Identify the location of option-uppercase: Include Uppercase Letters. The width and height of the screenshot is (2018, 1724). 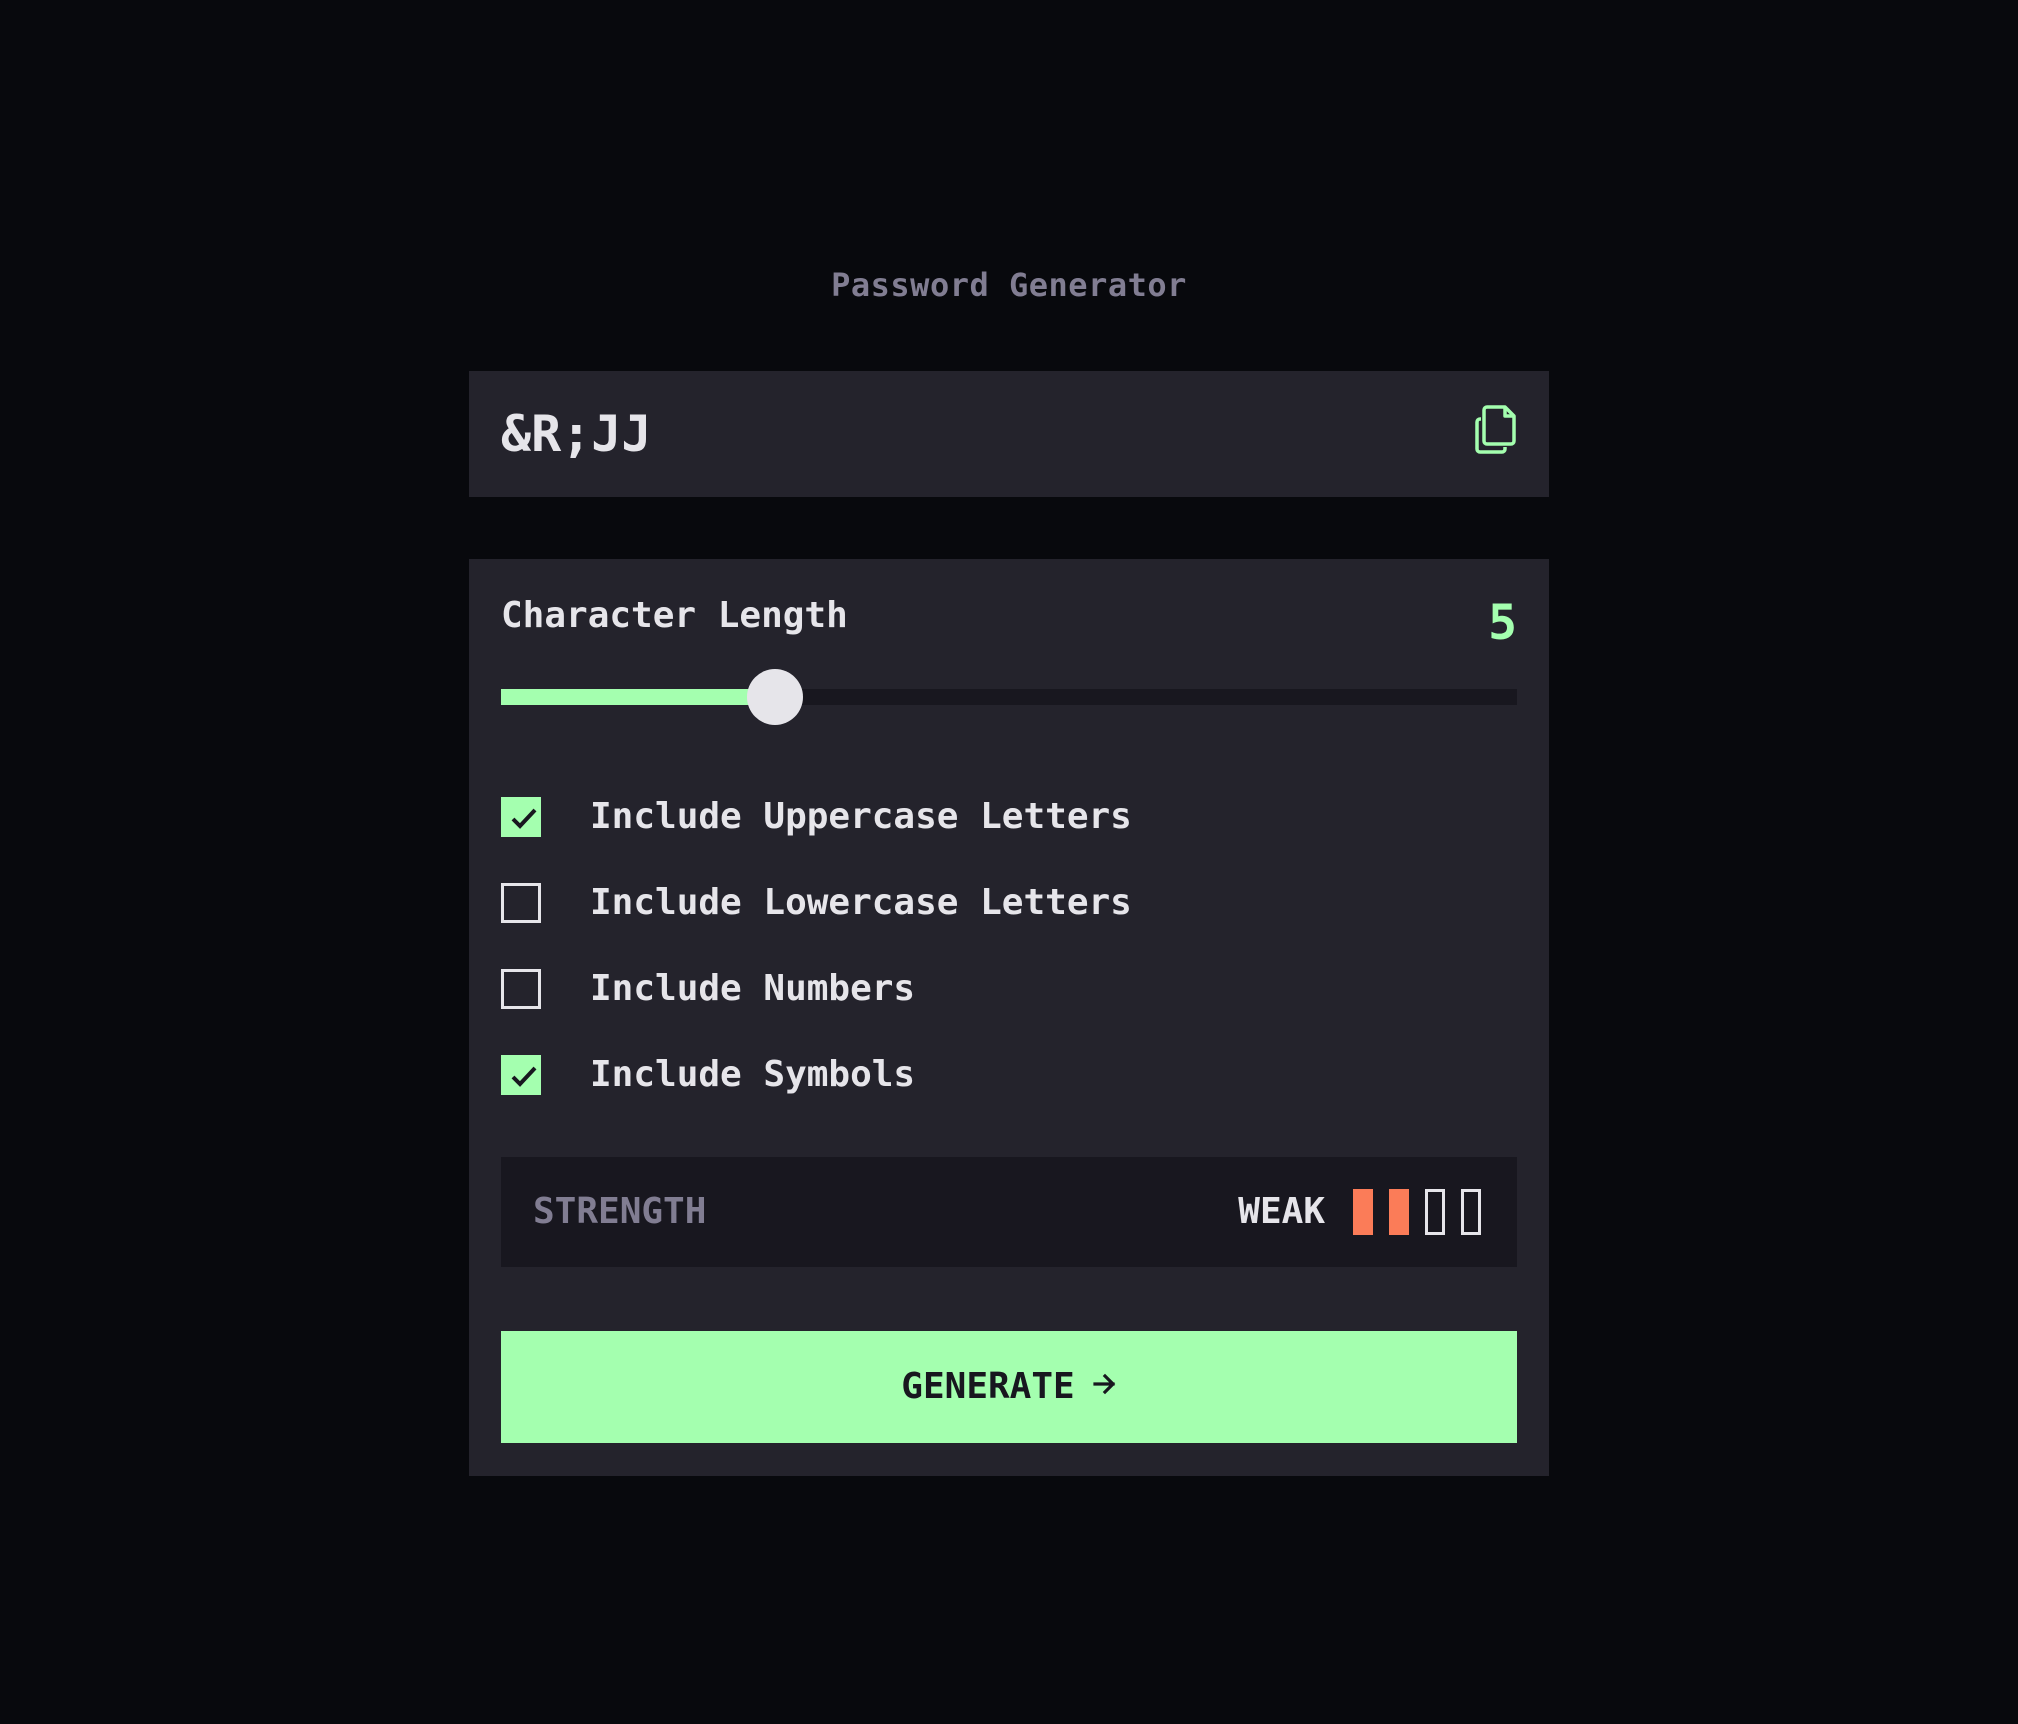
(951, 817).